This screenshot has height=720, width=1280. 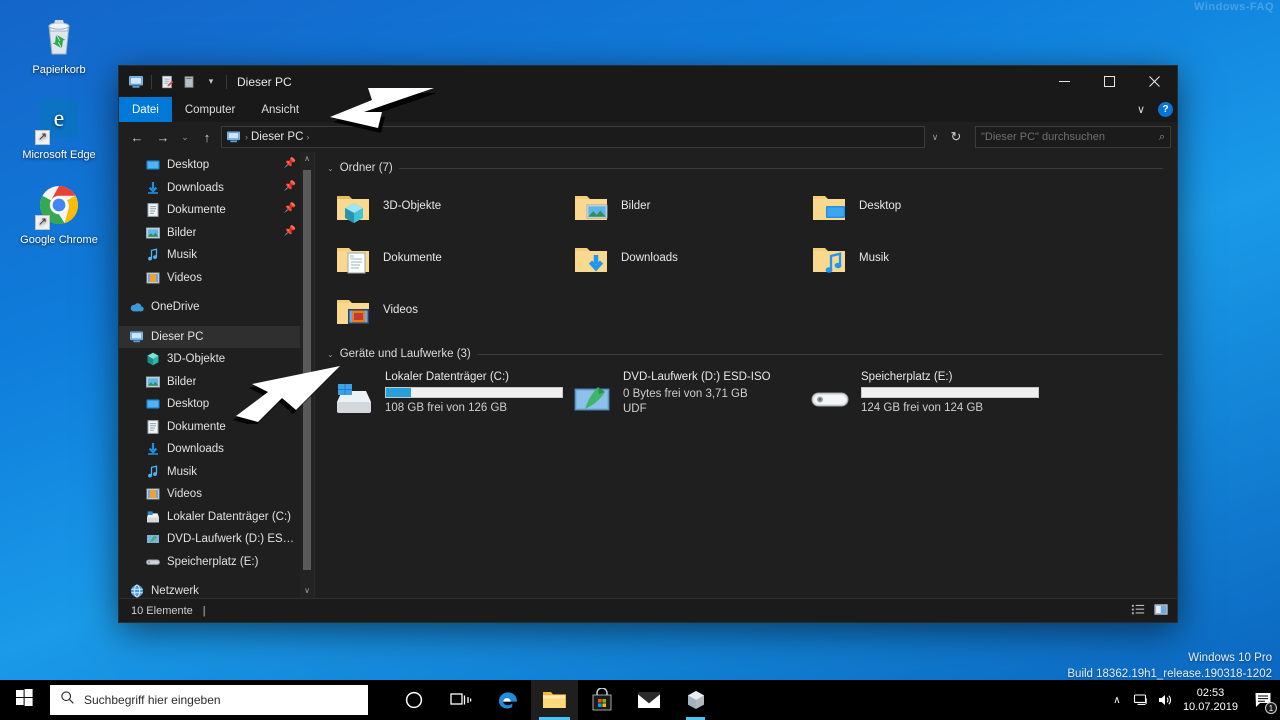 What do you see at coordinates (1165, 700) in the screenshot?
I see `volume-icon` at bounding box center [1165, 700].